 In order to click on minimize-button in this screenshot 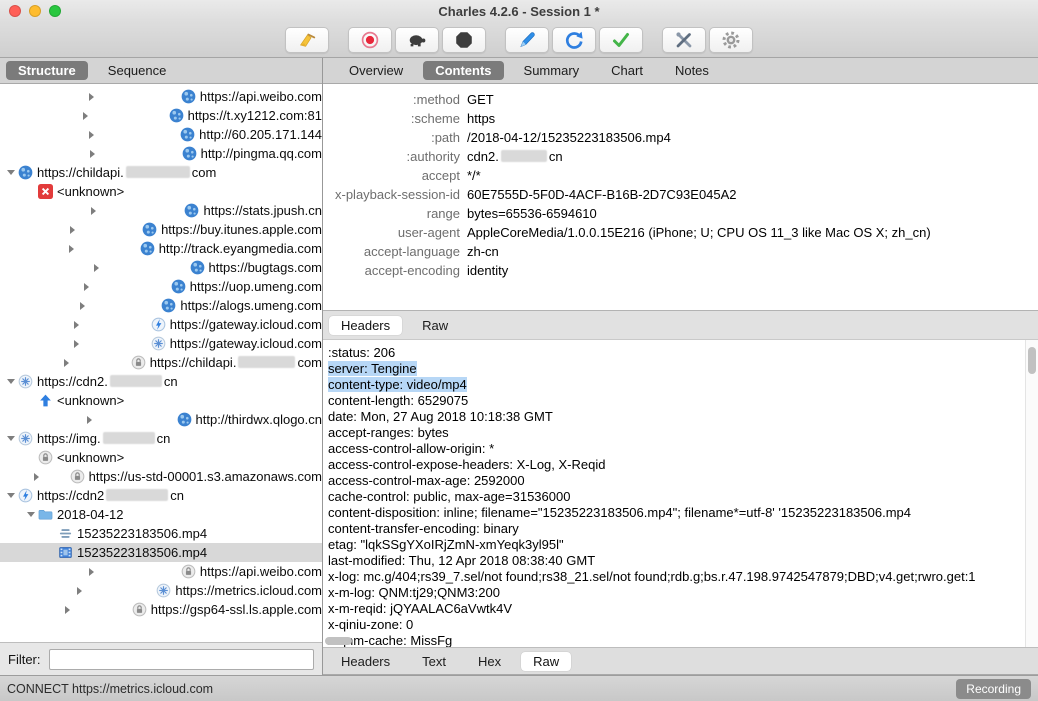, I will do `click(35, 11)`.